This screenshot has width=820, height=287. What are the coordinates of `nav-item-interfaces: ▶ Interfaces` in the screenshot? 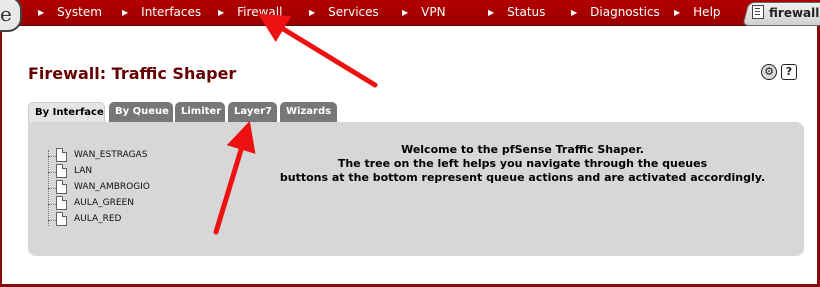 It's located at (161, 12).